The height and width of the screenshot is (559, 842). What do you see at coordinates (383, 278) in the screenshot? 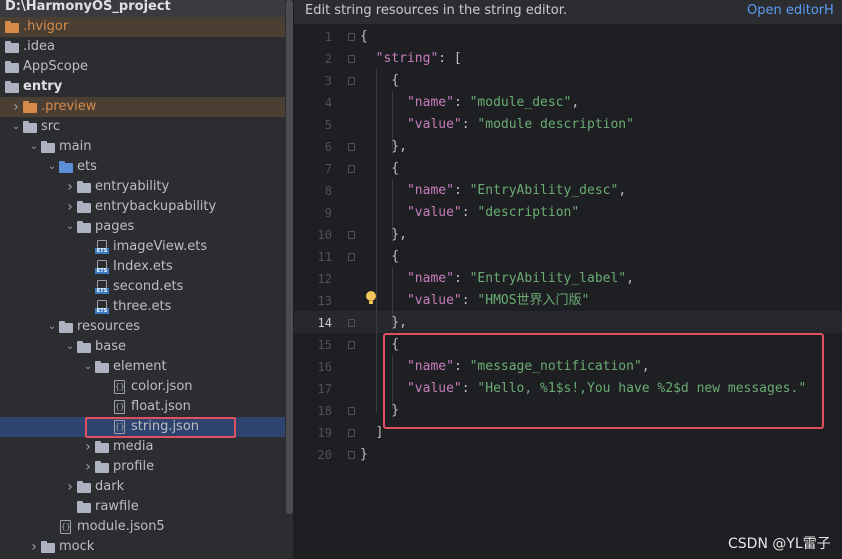
I see `json-punct` at bounding box center [383, 278].